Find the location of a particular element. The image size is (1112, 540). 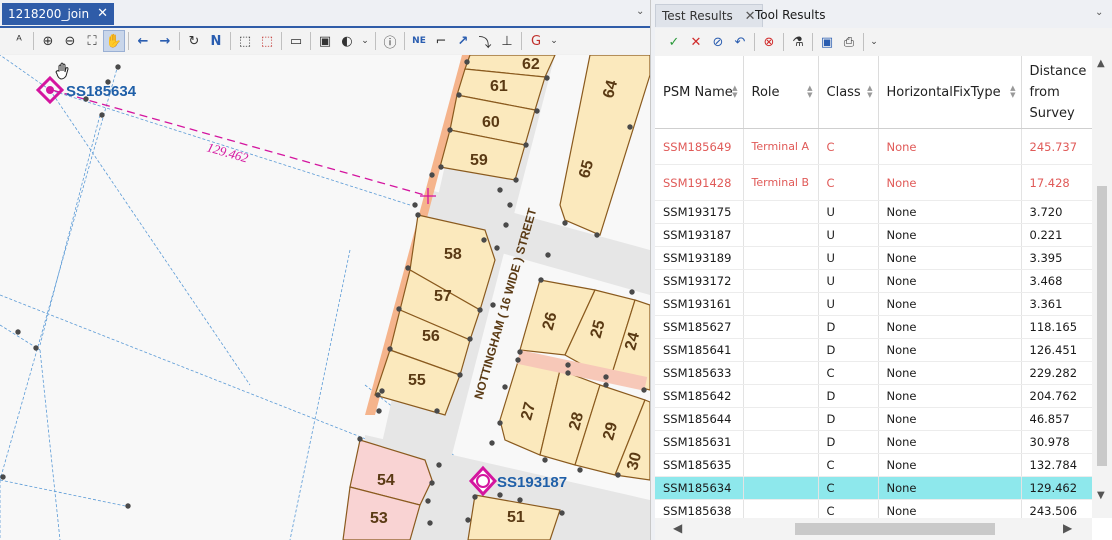

clear-filter-icon: ⚗ is located at coordinates (798, 42).